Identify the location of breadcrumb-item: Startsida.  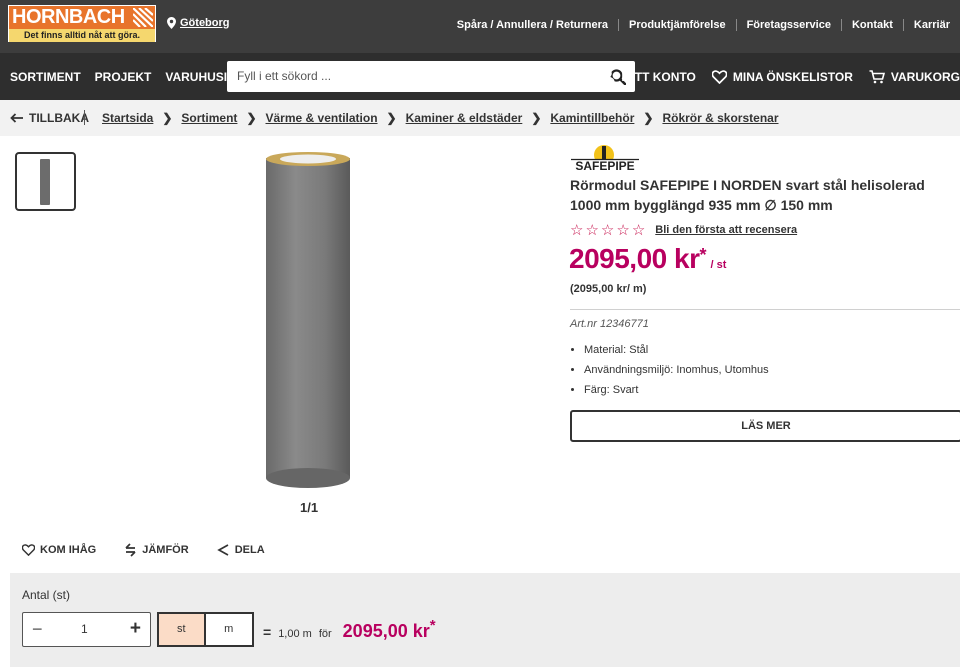
(127, 118).